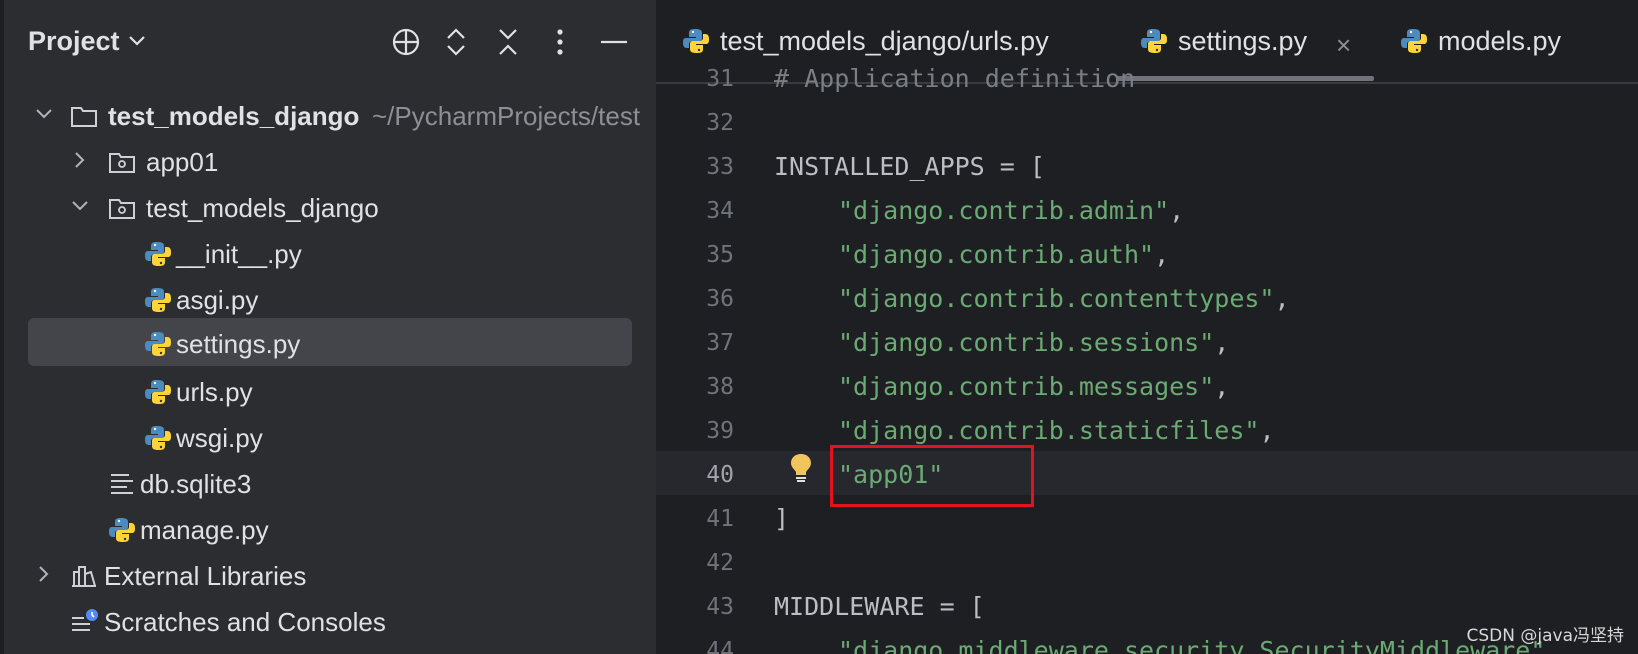 Image resolution: width=1638 pixels, height=654 pixels. Describe the element at coordinates (1545, 636) in the screenshot. I see `watermark: CSDN @java冯坚持` at that location.